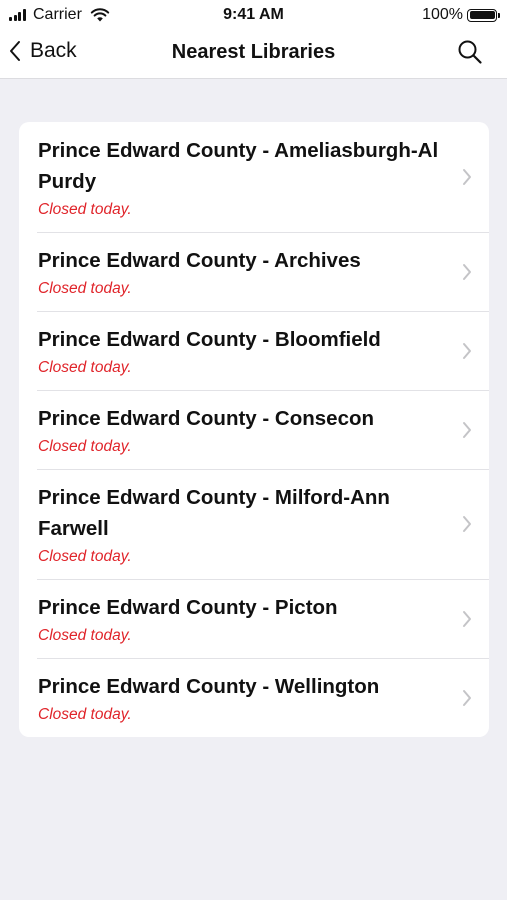  I want to click on library-name: Prince Edward County - Picton, so click(188, 607).